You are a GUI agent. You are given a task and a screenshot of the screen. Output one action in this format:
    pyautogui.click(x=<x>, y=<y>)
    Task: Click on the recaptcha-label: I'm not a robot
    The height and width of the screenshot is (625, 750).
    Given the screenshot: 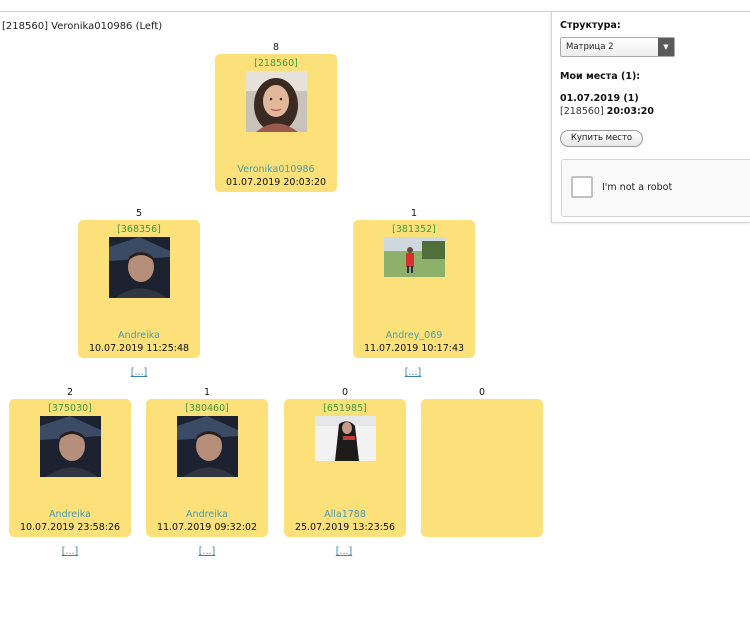 What is the action you would take?
    pyautogui.click(x=637, y=187)
    